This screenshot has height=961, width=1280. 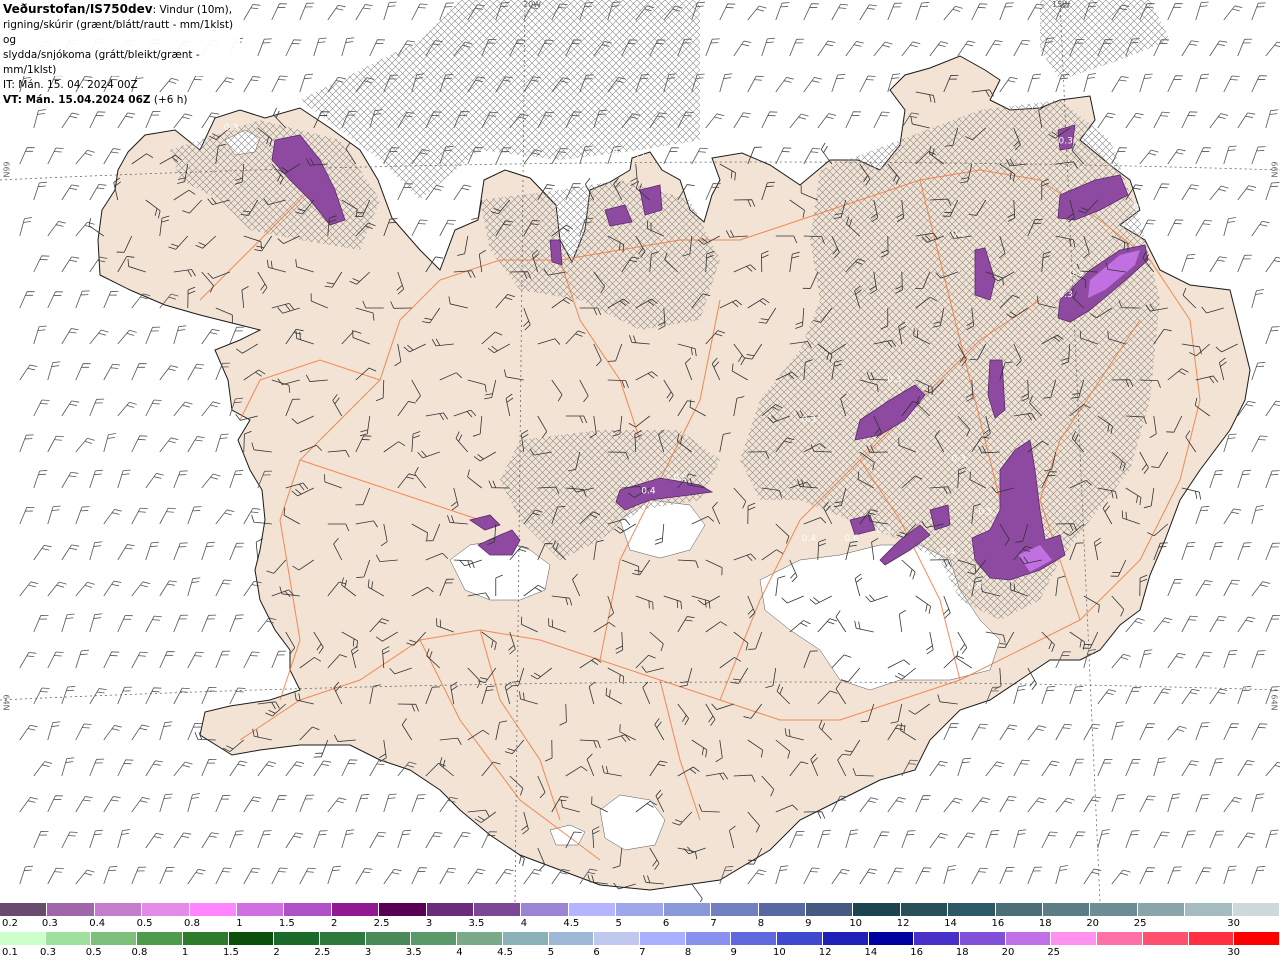 What do you see at coordinates (596, 952) in the screenshot?
I see `legend-tick-label: 6` at bounding box center [596, 952].